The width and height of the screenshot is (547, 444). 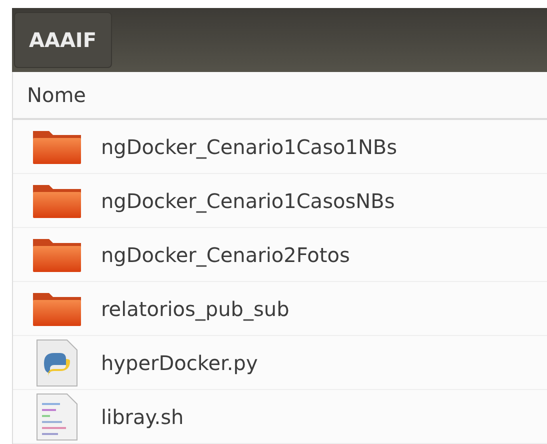 I want to click on file-row: libray.sh, so click(x=280, y=417).